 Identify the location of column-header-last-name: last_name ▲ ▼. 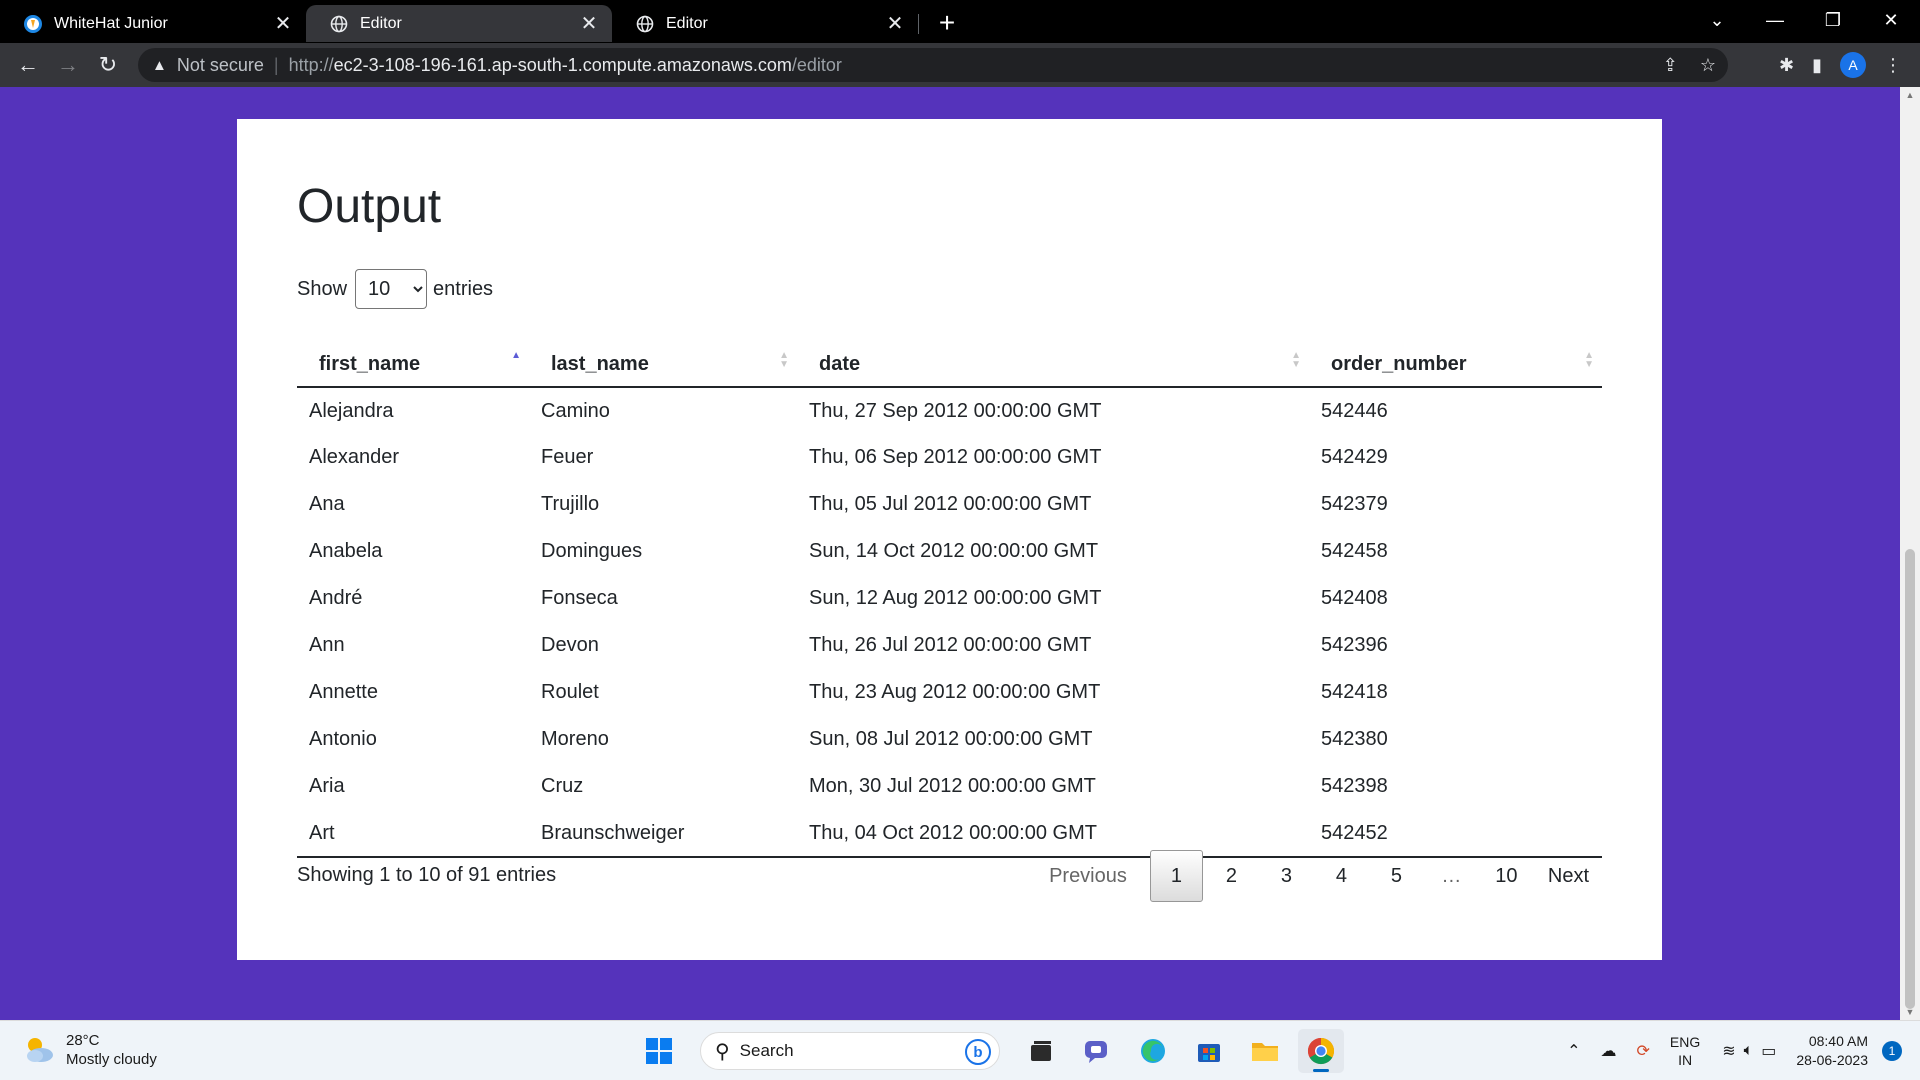
(663, 358).